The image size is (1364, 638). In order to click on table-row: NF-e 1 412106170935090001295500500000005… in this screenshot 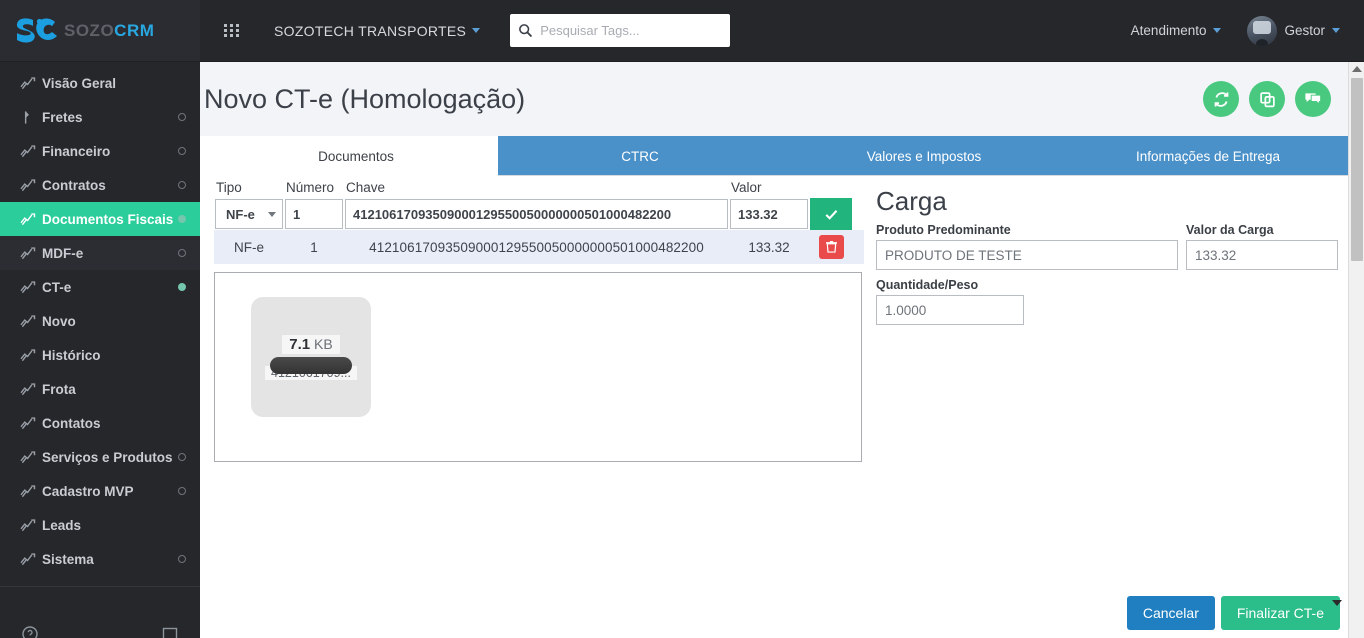, I will do `click(539, 247)`.